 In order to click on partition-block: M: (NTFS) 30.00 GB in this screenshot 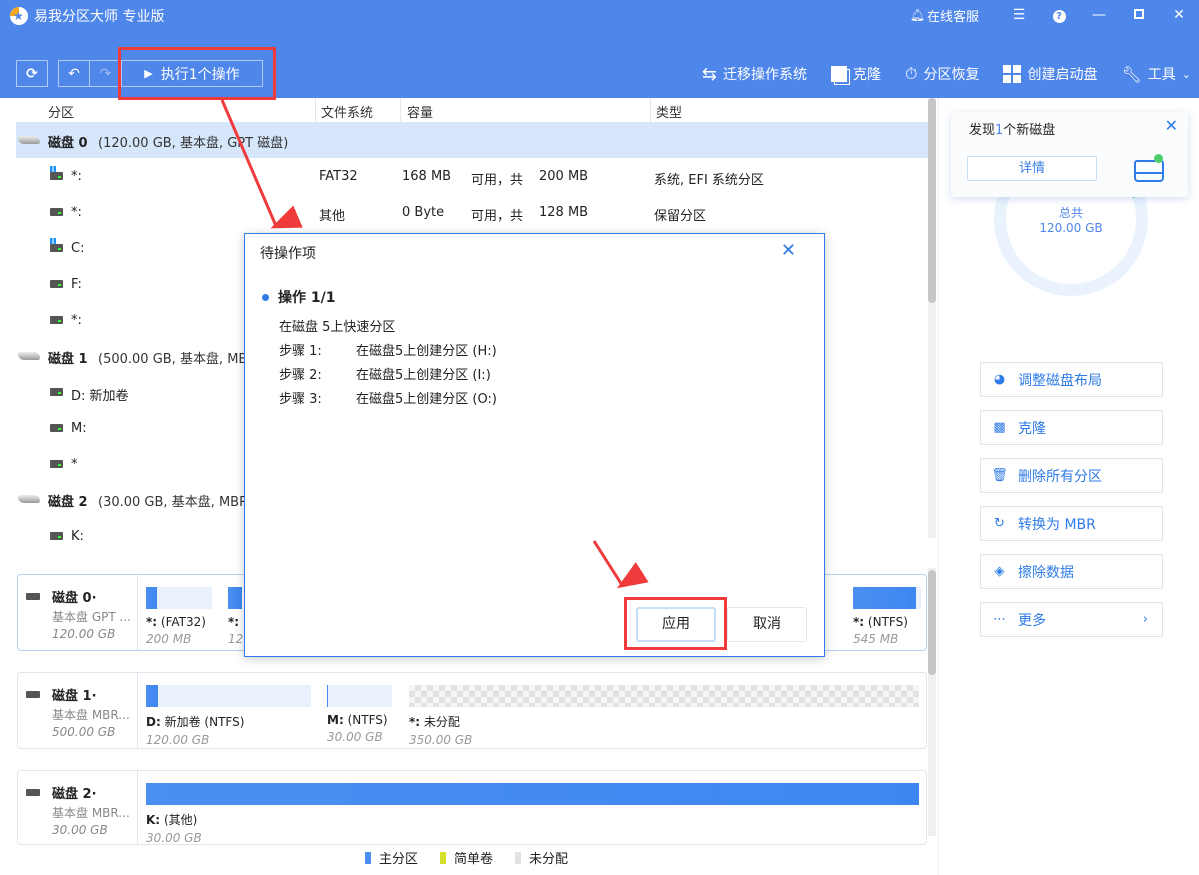, I will do `click(359, 714)`.